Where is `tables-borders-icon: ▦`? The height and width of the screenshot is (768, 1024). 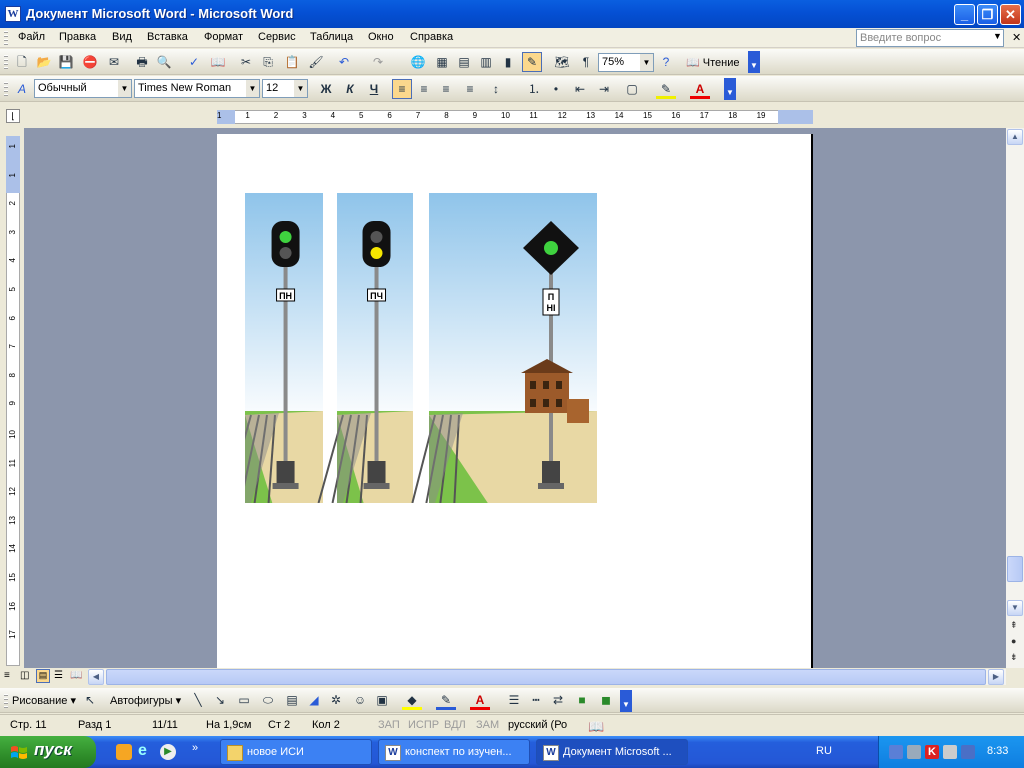
tables-borders-icon: ▦ is located at coordinates (442, 62).